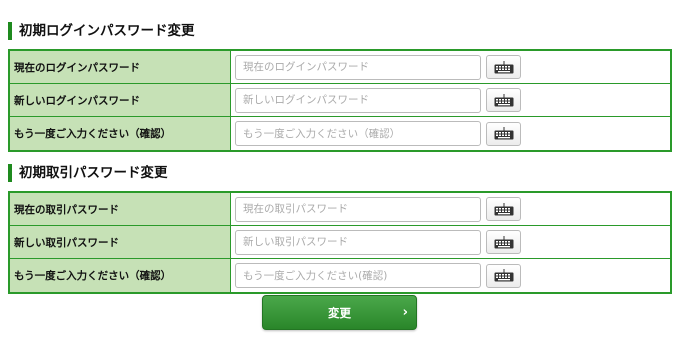 Image resolution: width=680 pixels, height=353 pixels. Describe the element at coordinates (358, 133) in the screenshot. I see `confirm-login-password-input` at that location.